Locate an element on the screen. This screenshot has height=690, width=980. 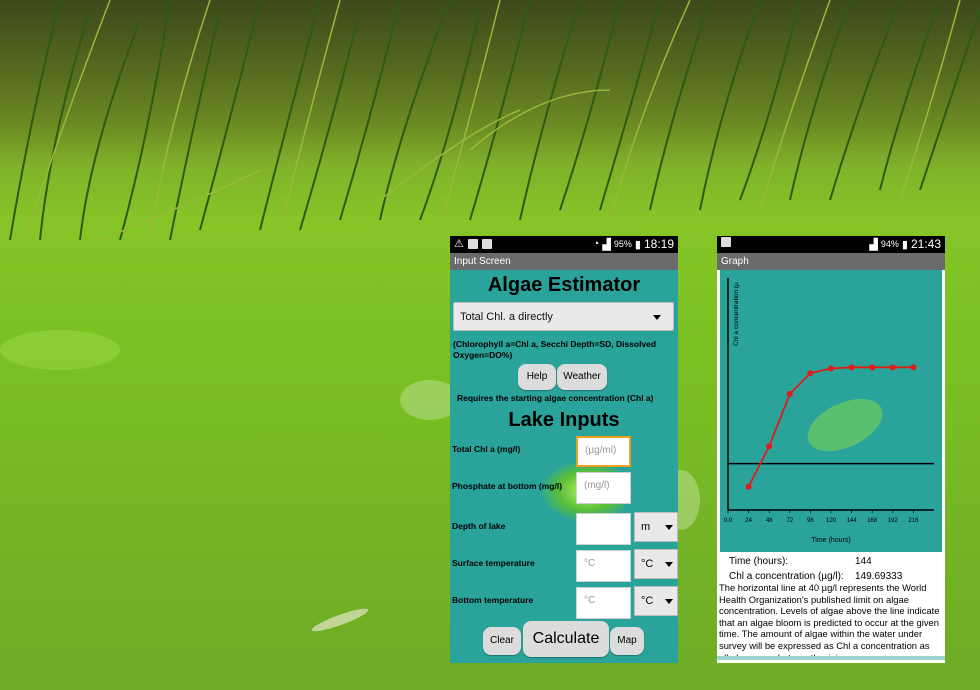
x-axis-label: Time (hours) is located at coordinates (830, 540).